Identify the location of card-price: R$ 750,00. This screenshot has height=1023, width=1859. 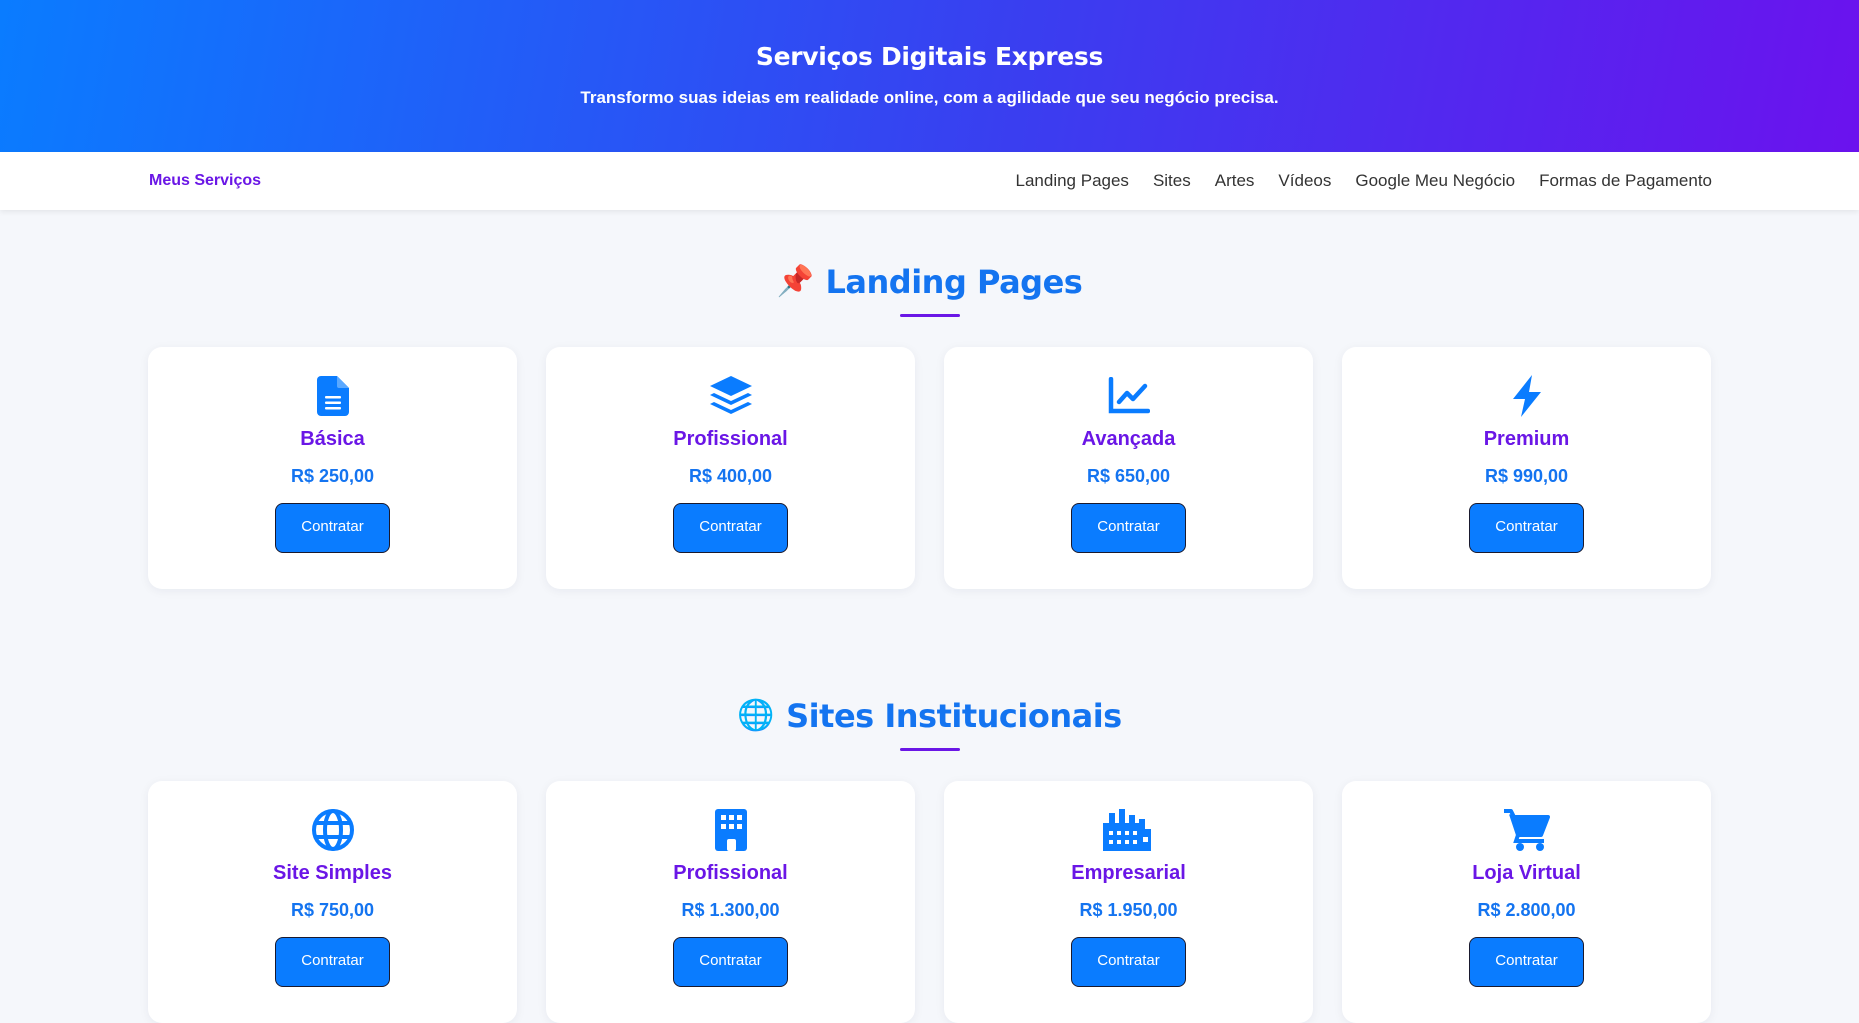
(332, 910).